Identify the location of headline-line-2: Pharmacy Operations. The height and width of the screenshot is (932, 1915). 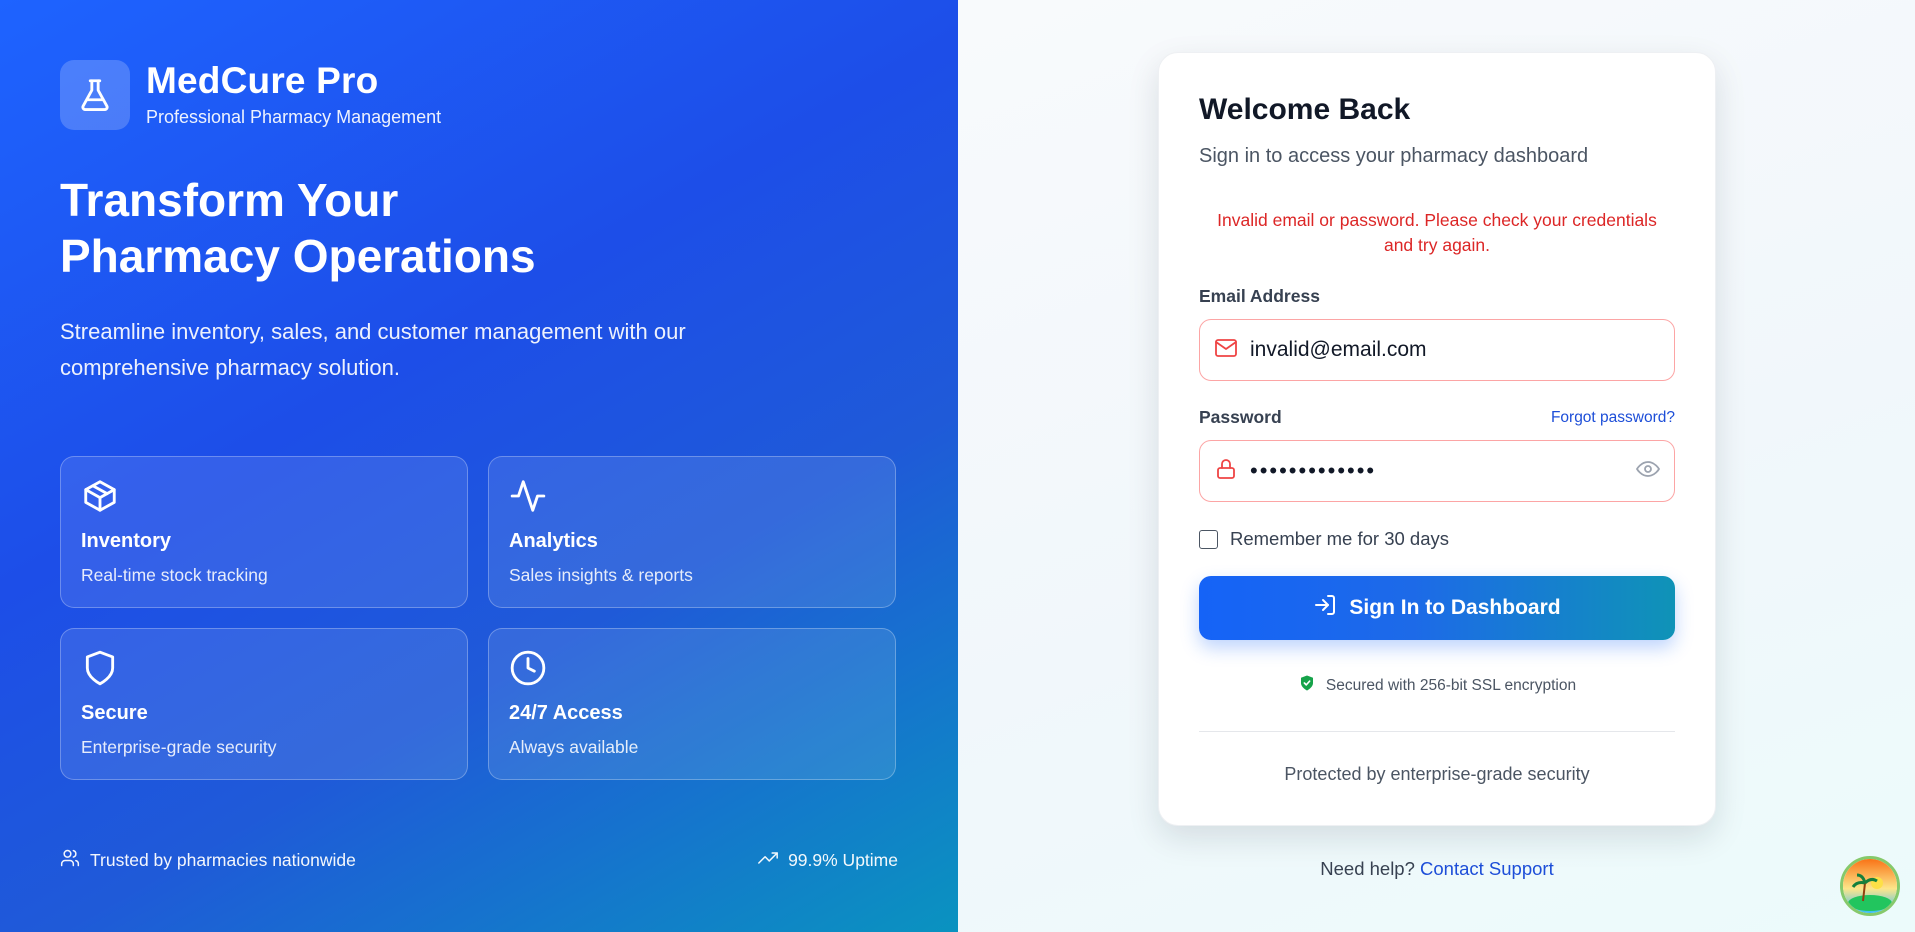
(298, 256).